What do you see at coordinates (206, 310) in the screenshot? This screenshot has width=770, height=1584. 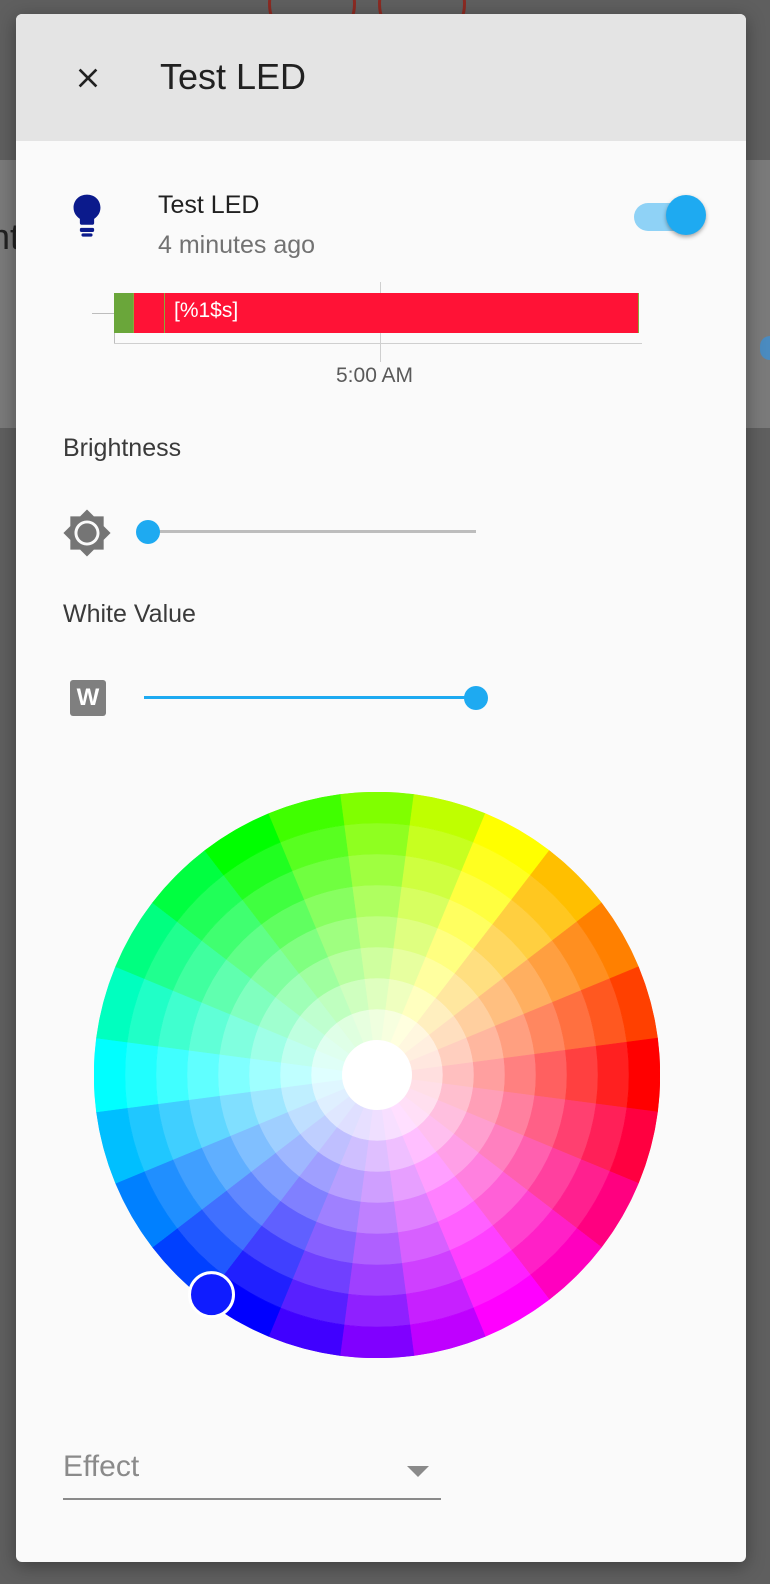 I see `history-bar-label: [%1$s]` at bounding box center [206, 310].